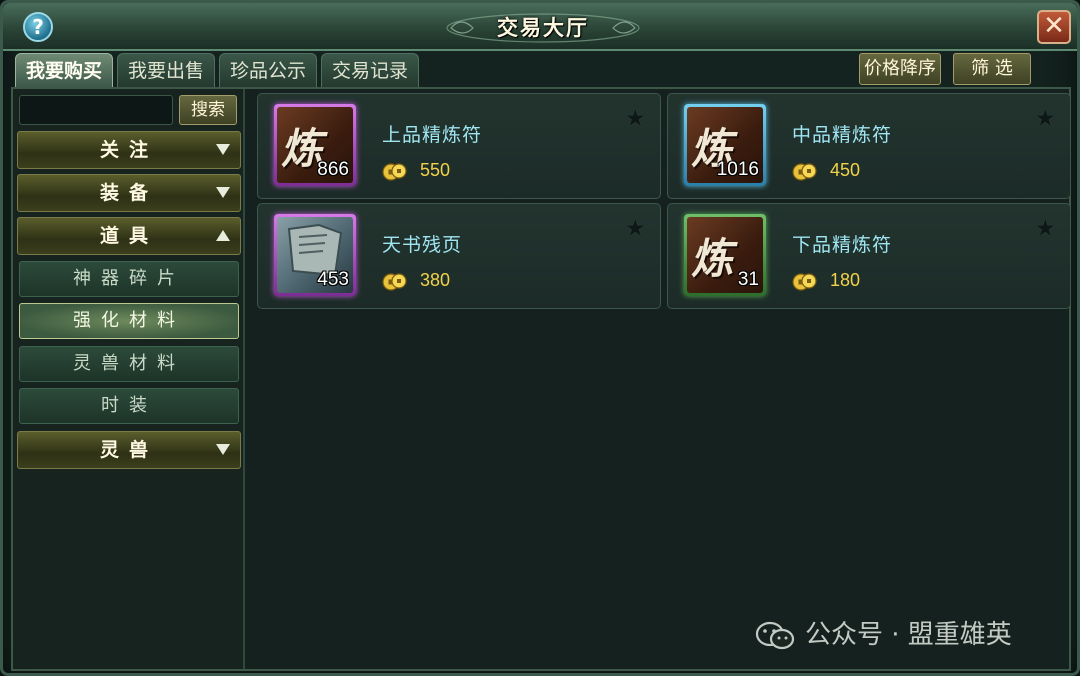  Describe the element at coordinates (992, 69) in the screenshot. I see `filter-button: 筛 选` at that location.